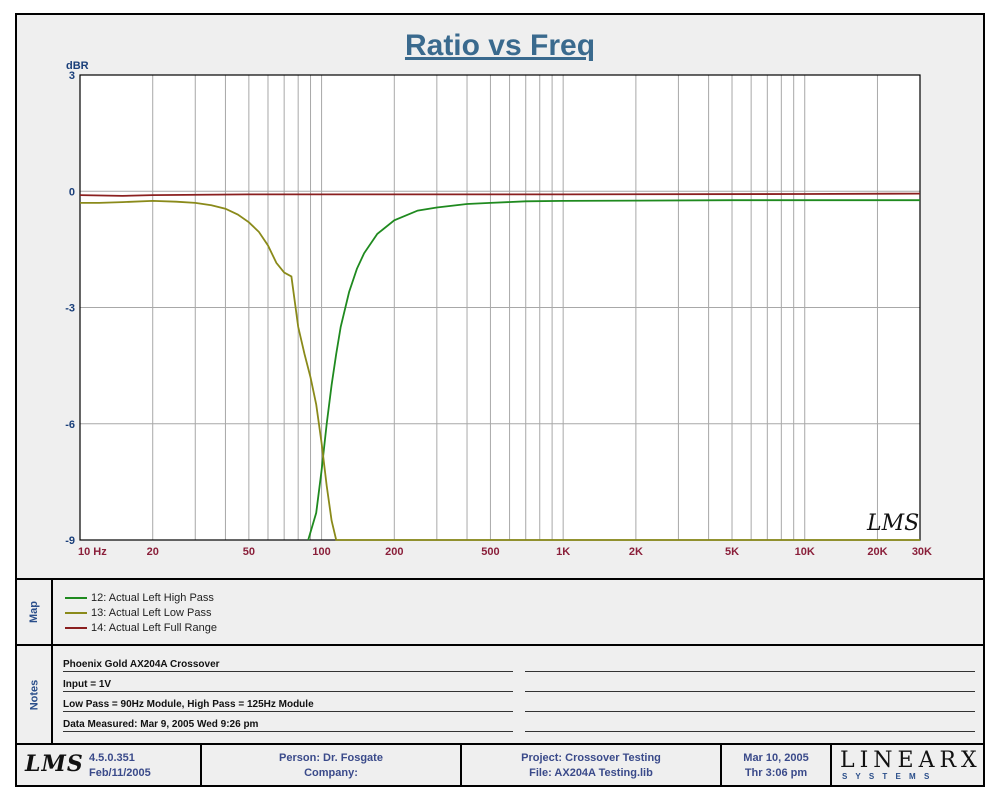 The image size is (1000, 800). I want to click on map-side-label: Map, so click(35, 612).